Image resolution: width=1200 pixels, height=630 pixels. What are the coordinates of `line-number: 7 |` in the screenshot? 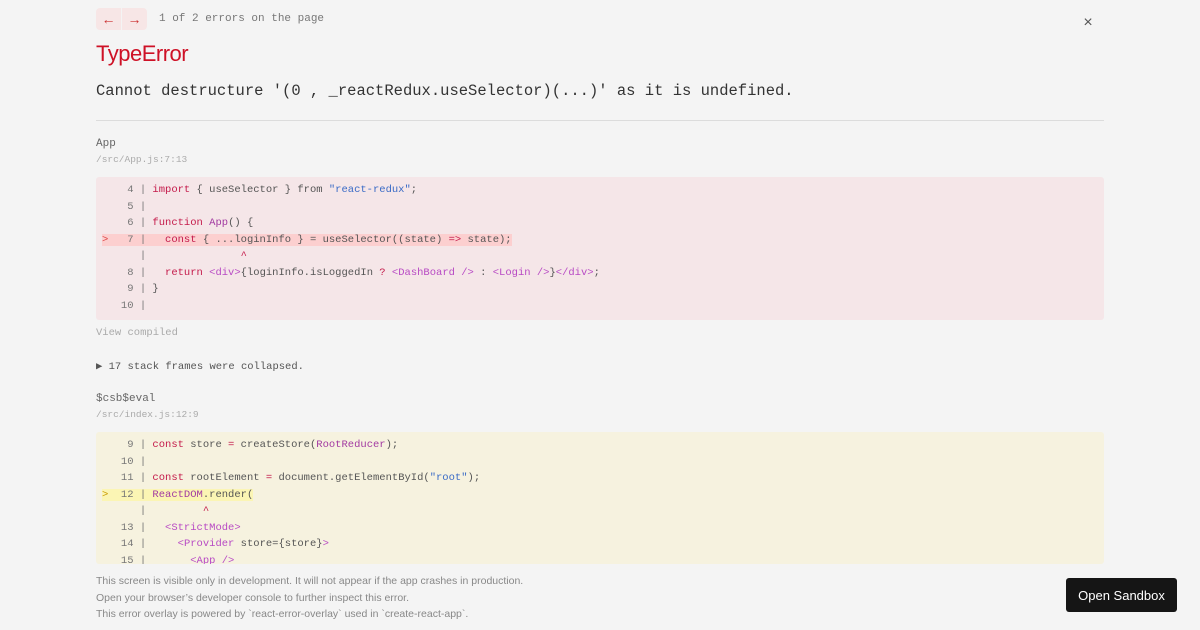 It's located at (133, 239).